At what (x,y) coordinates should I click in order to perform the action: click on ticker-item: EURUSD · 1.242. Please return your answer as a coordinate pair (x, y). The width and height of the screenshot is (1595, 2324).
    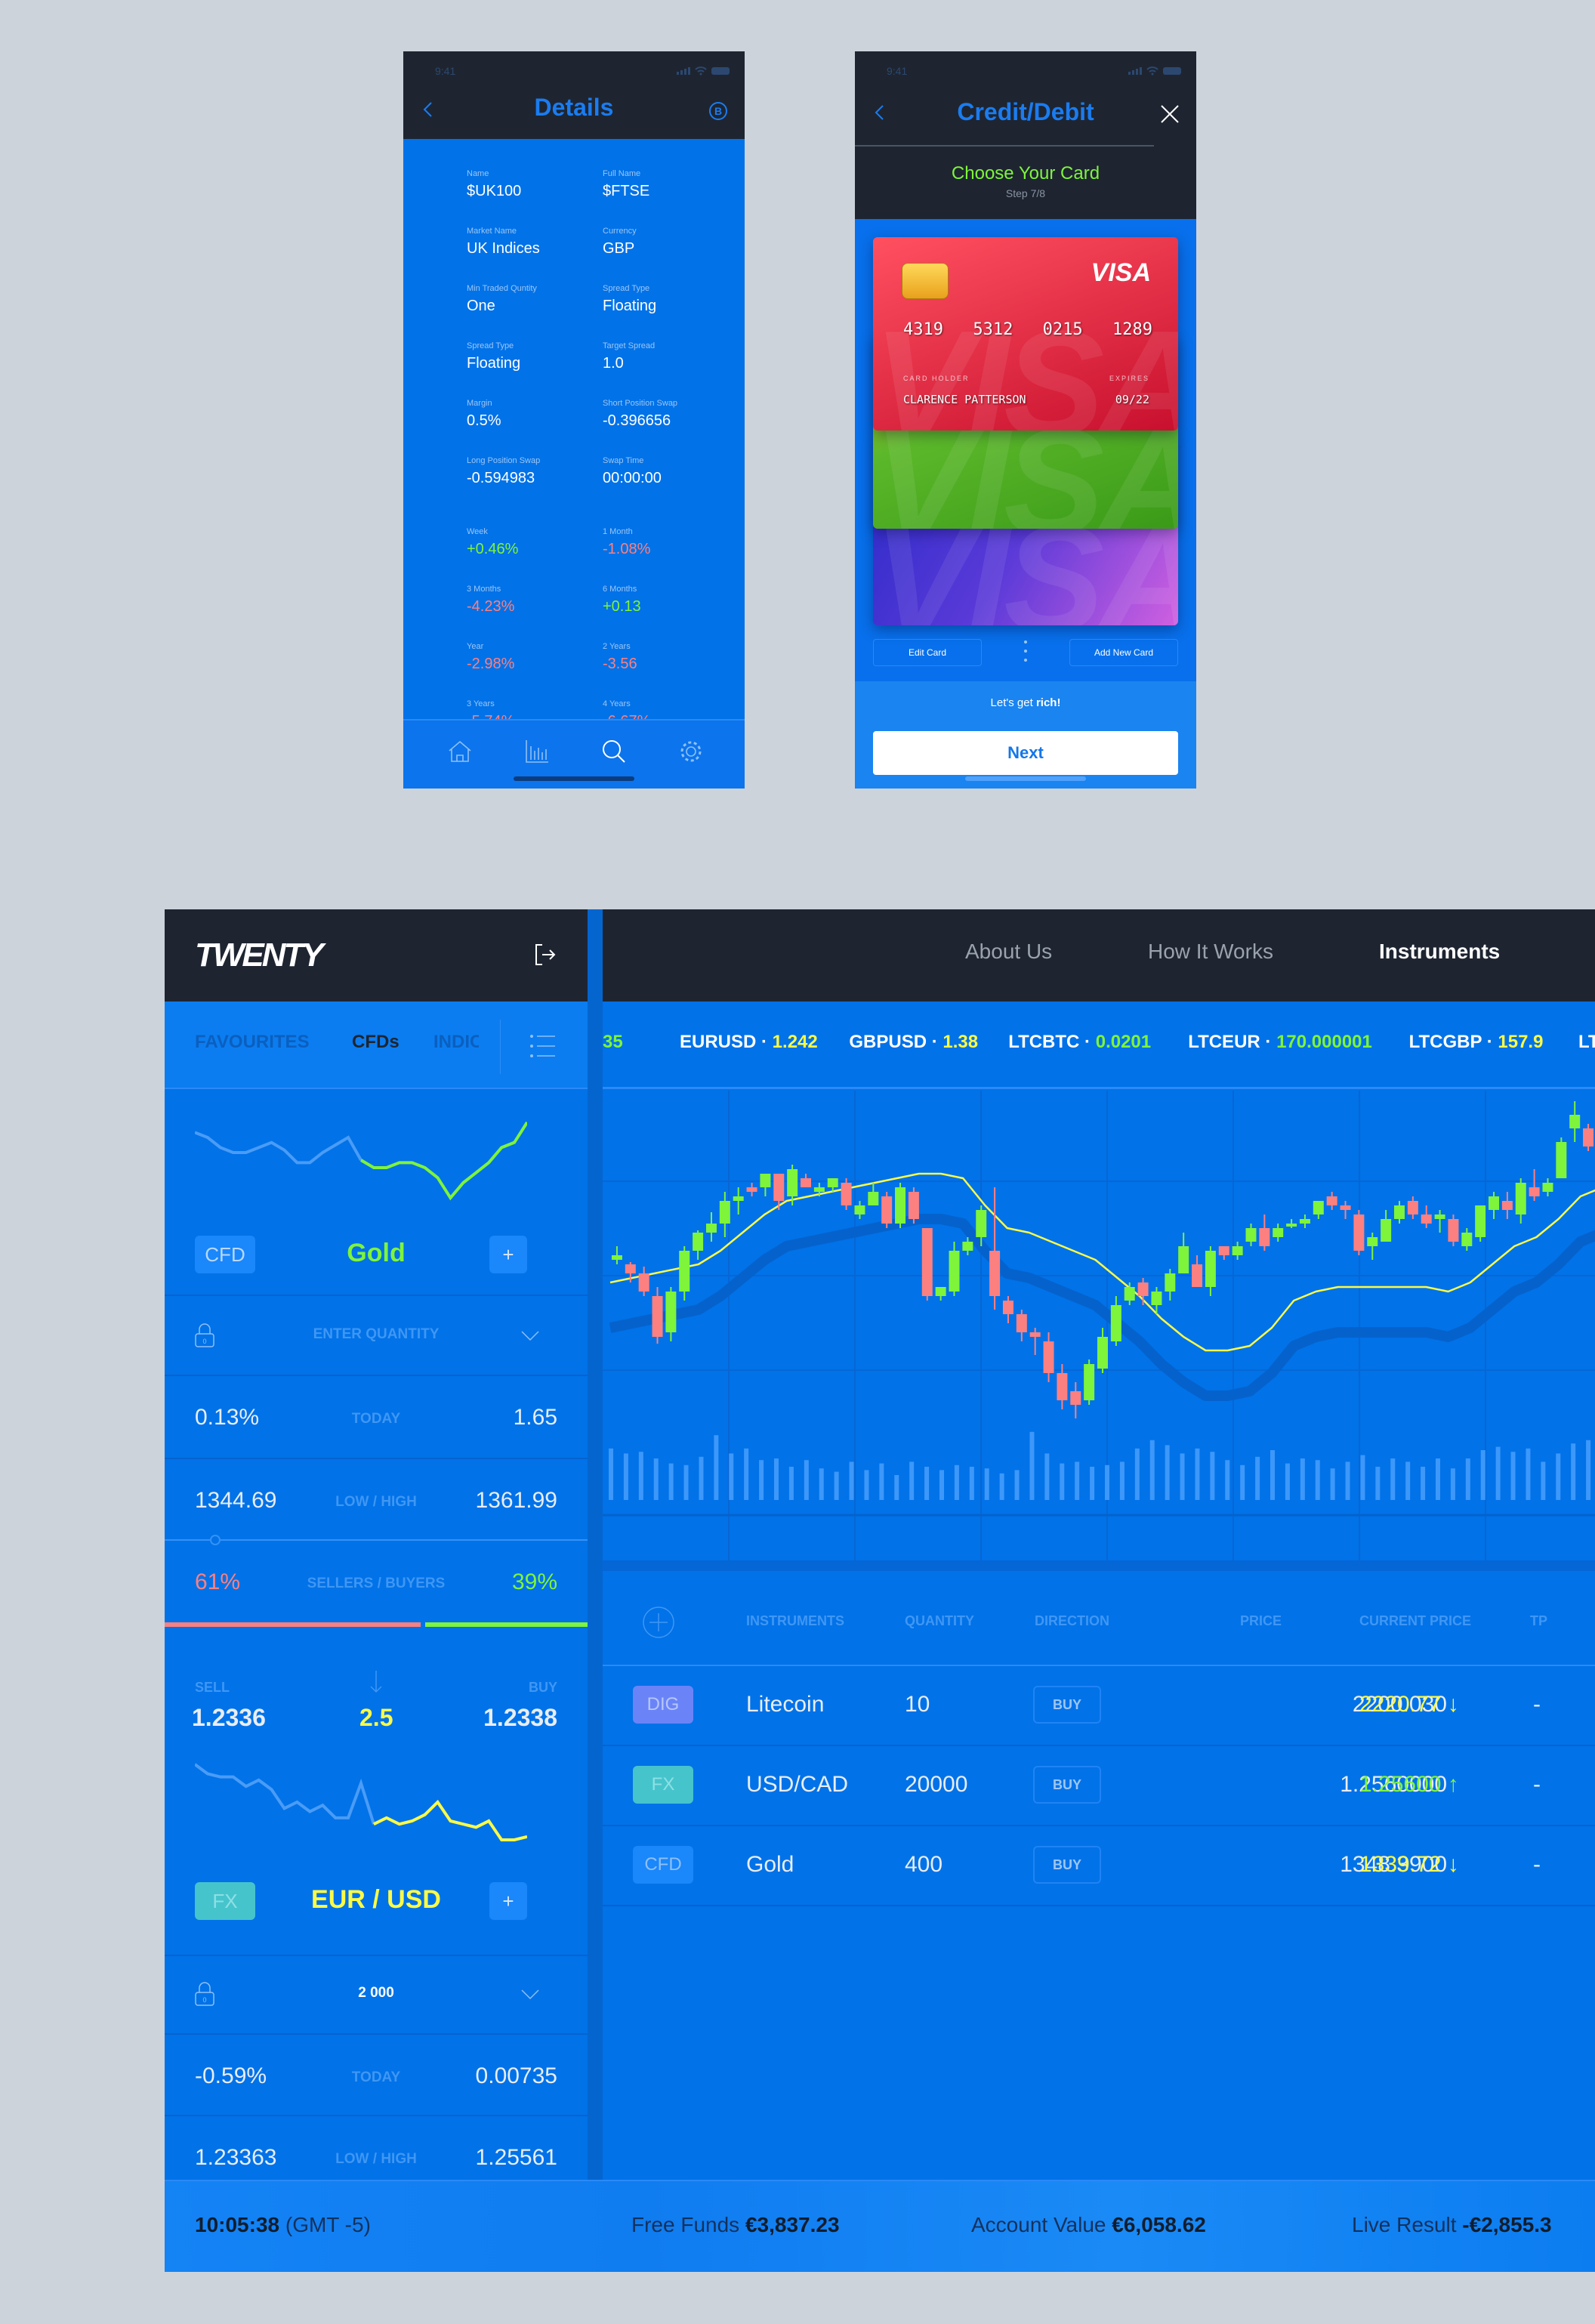
    Looking at the image, I should click on (749, 1042).